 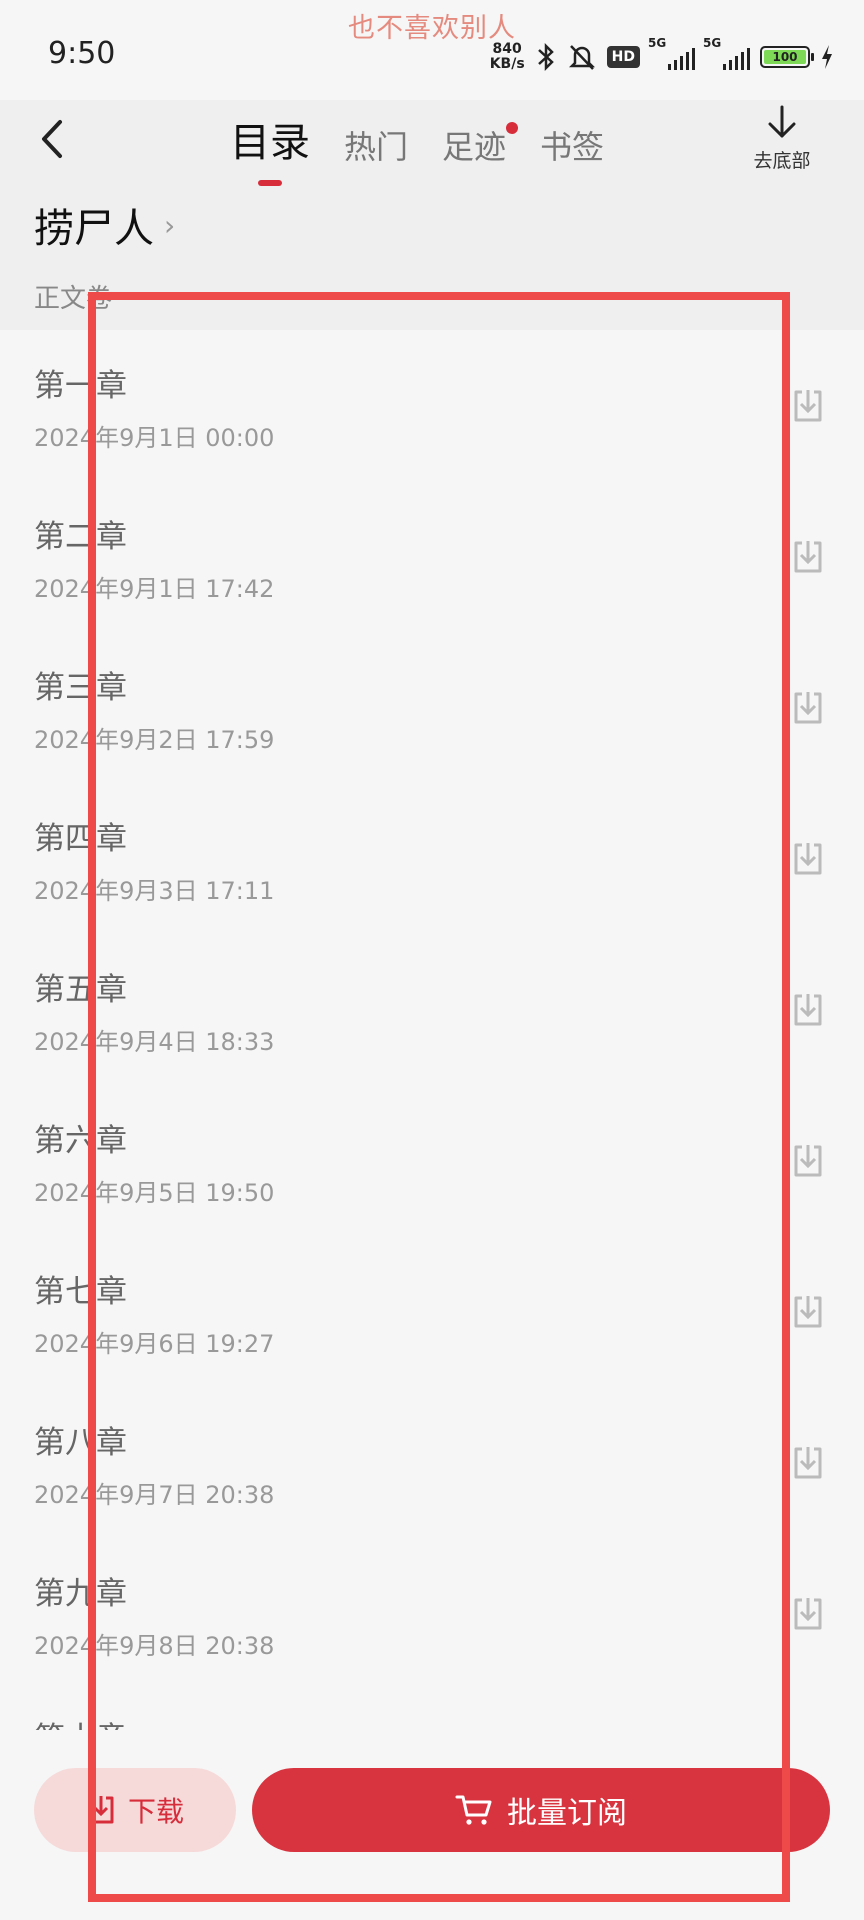 What do you see at coordinates (507, 49) in the screenshot?
I see `network-speed-value: 840` at bounding box center [507, 49].